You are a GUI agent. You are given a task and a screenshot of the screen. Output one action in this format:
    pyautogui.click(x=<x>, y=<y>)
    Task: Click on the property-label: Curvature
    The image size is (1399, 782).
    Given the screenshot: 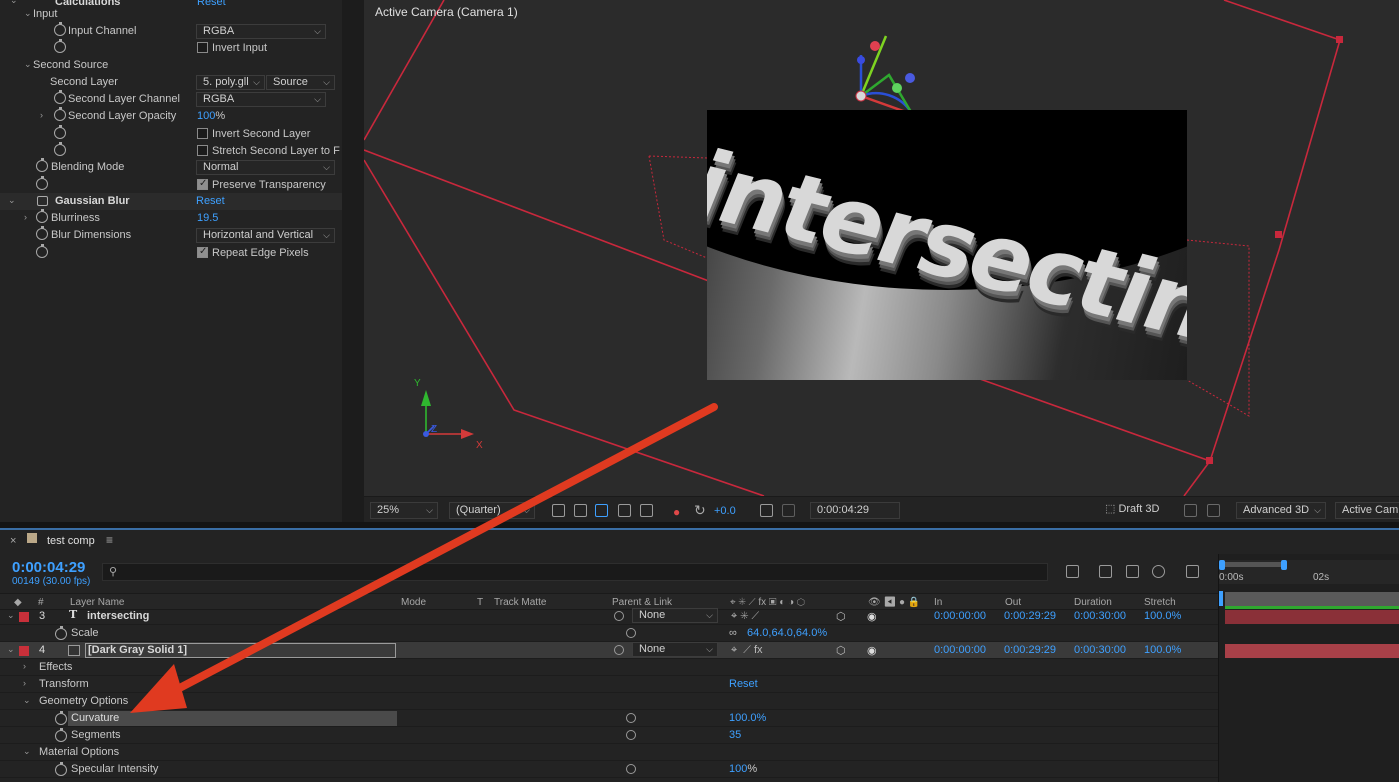 What is the action you would take?
    pyautogui.click(x=95, y=718)
    